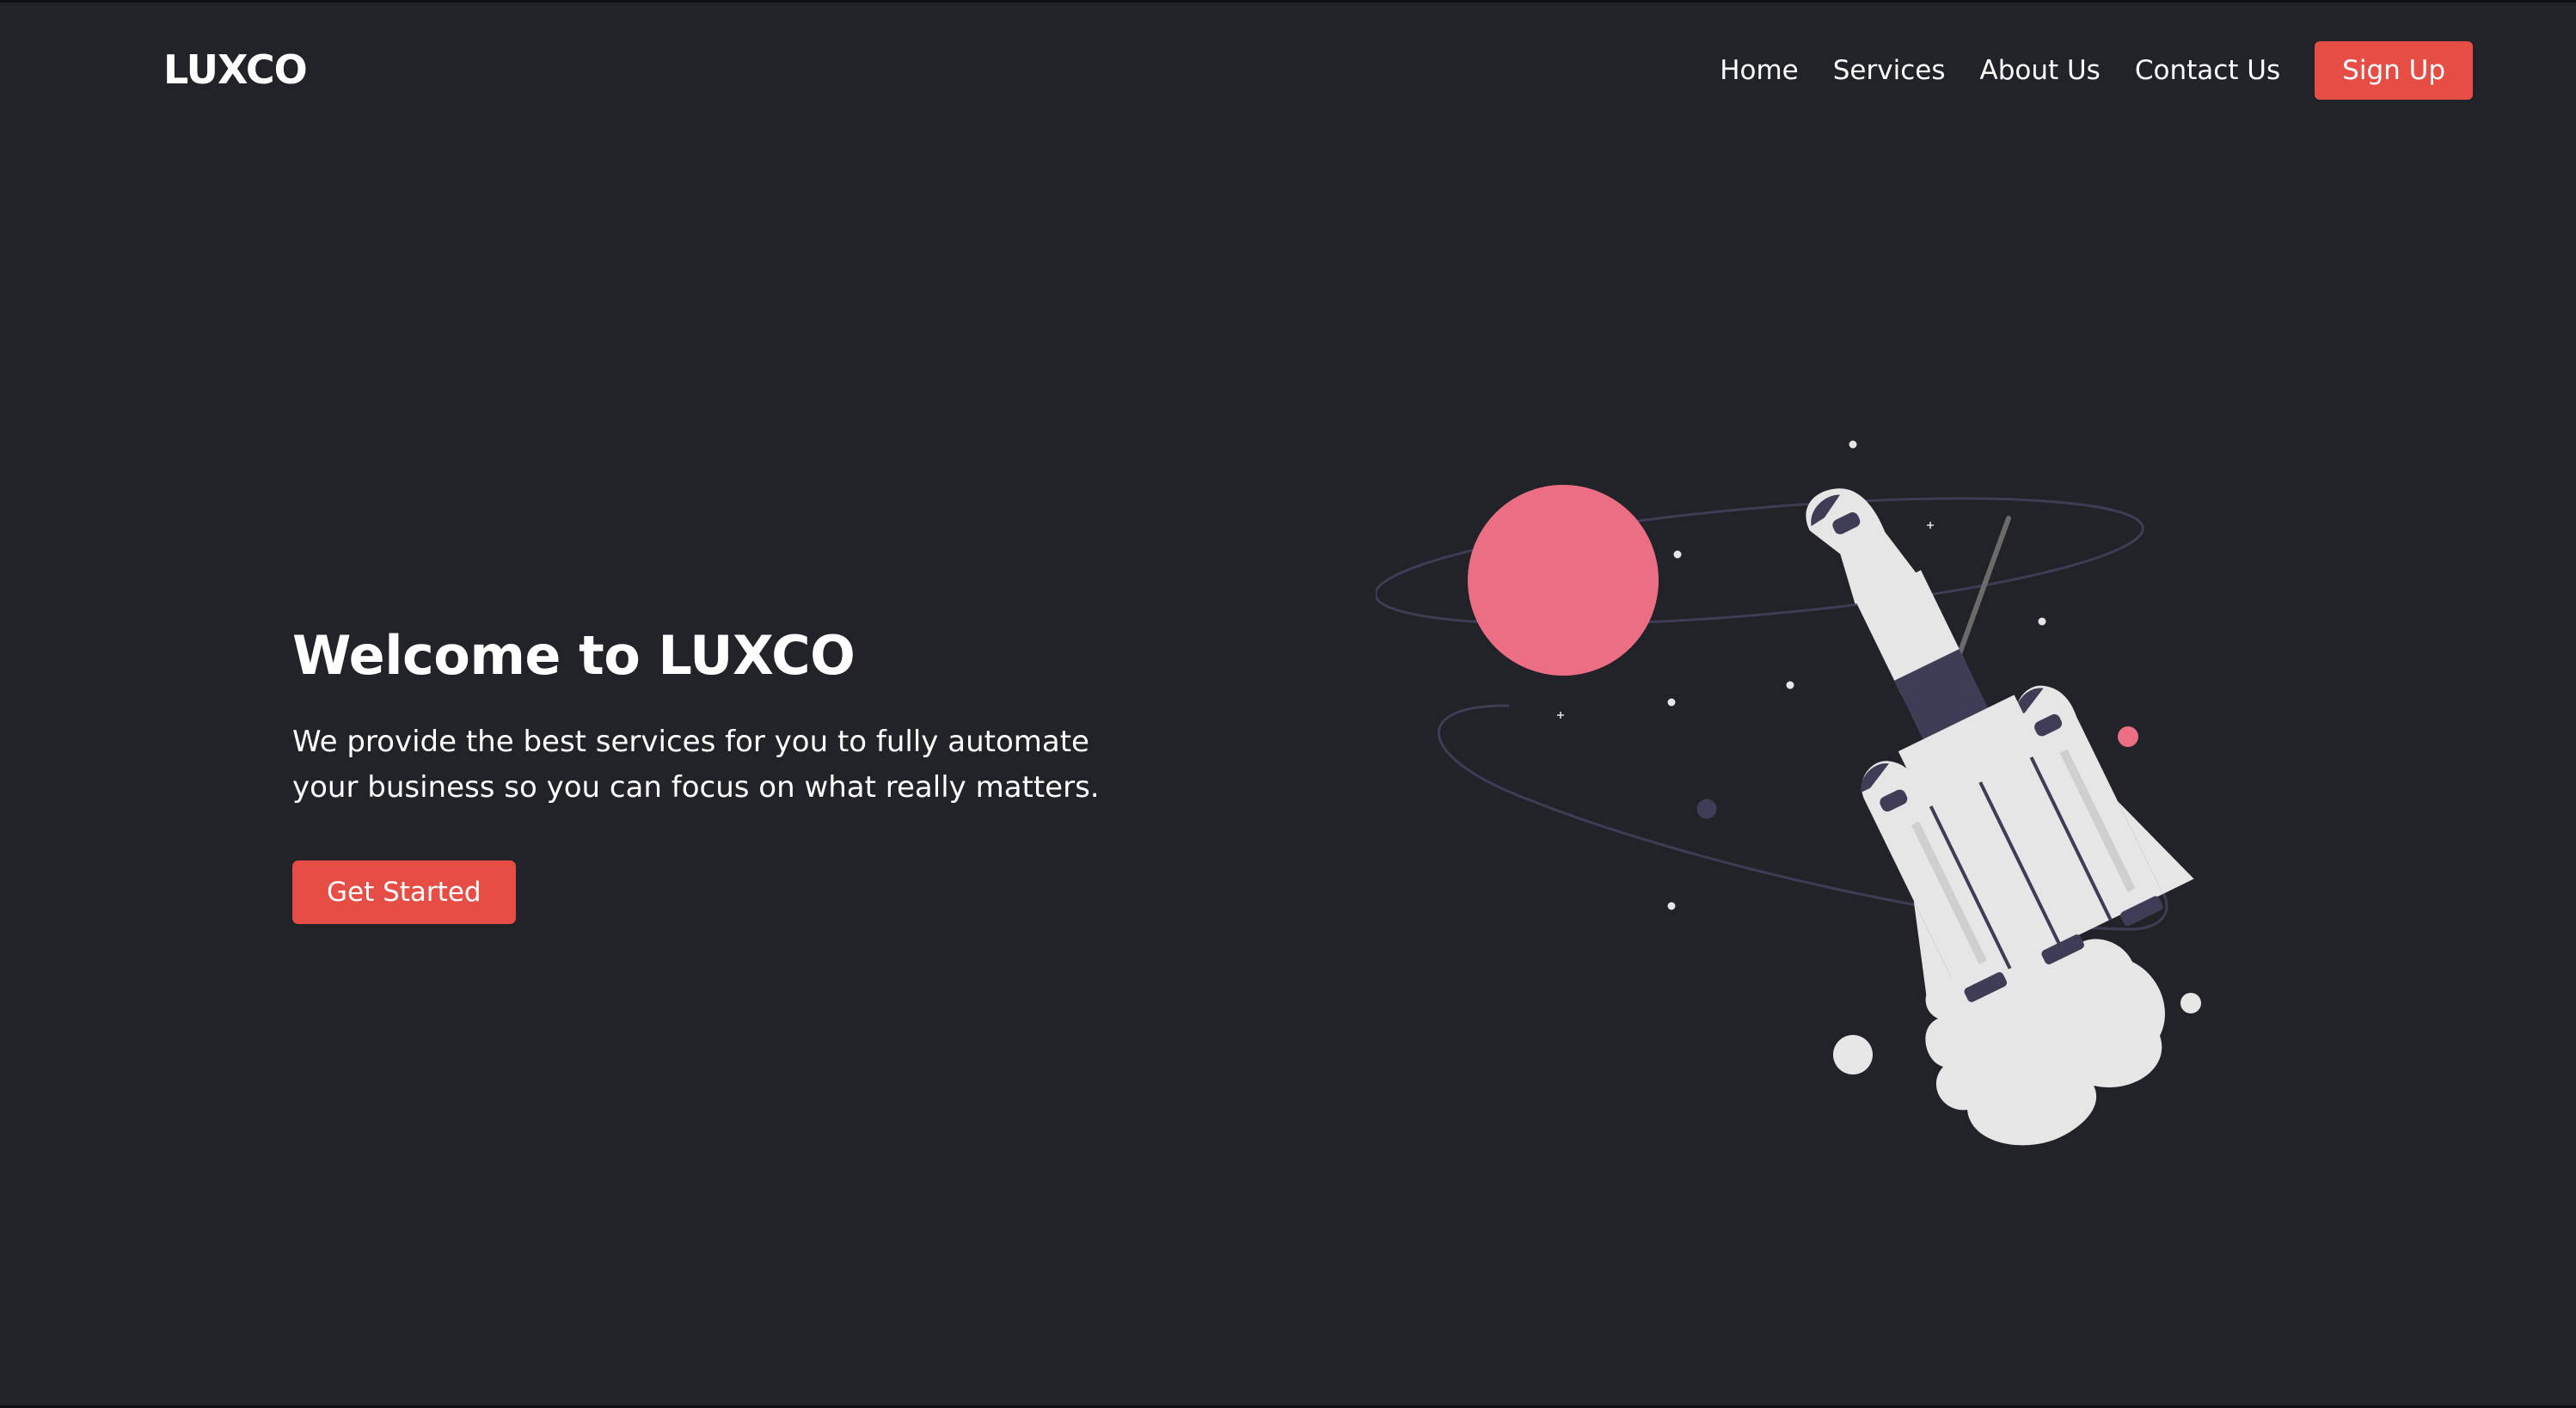  What do you see at coordinates (1564, 580) in the screenshot?
I see `planet-icon` at bounding box center [1564, 580].